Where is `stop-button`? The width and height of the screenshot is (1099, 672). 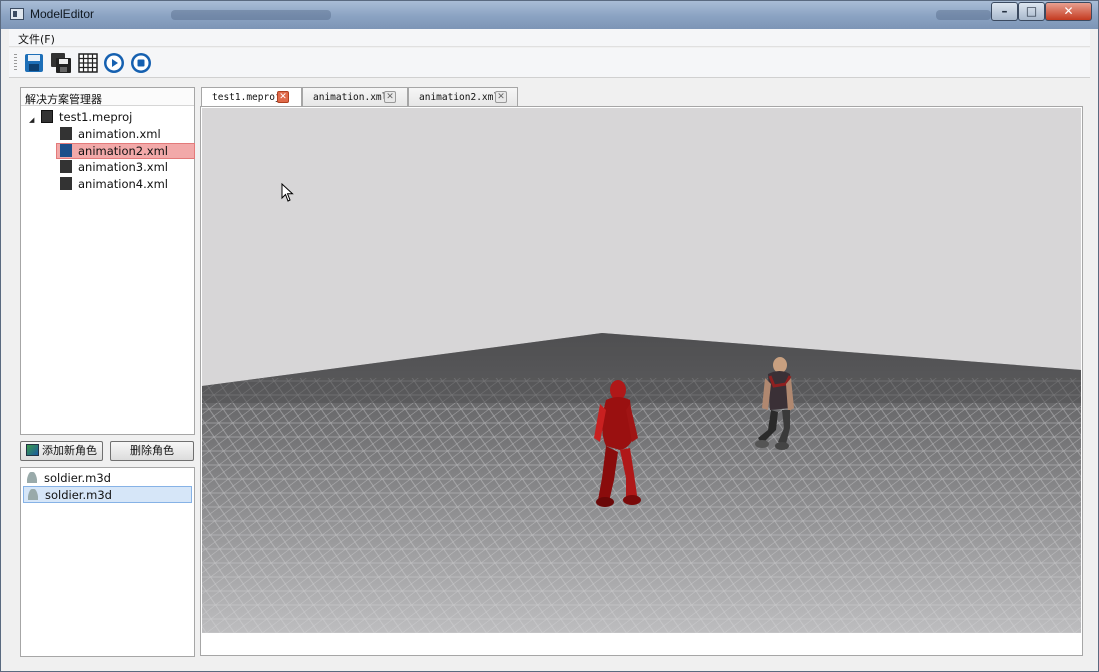
stop-button is located at coordinates (141, 63).